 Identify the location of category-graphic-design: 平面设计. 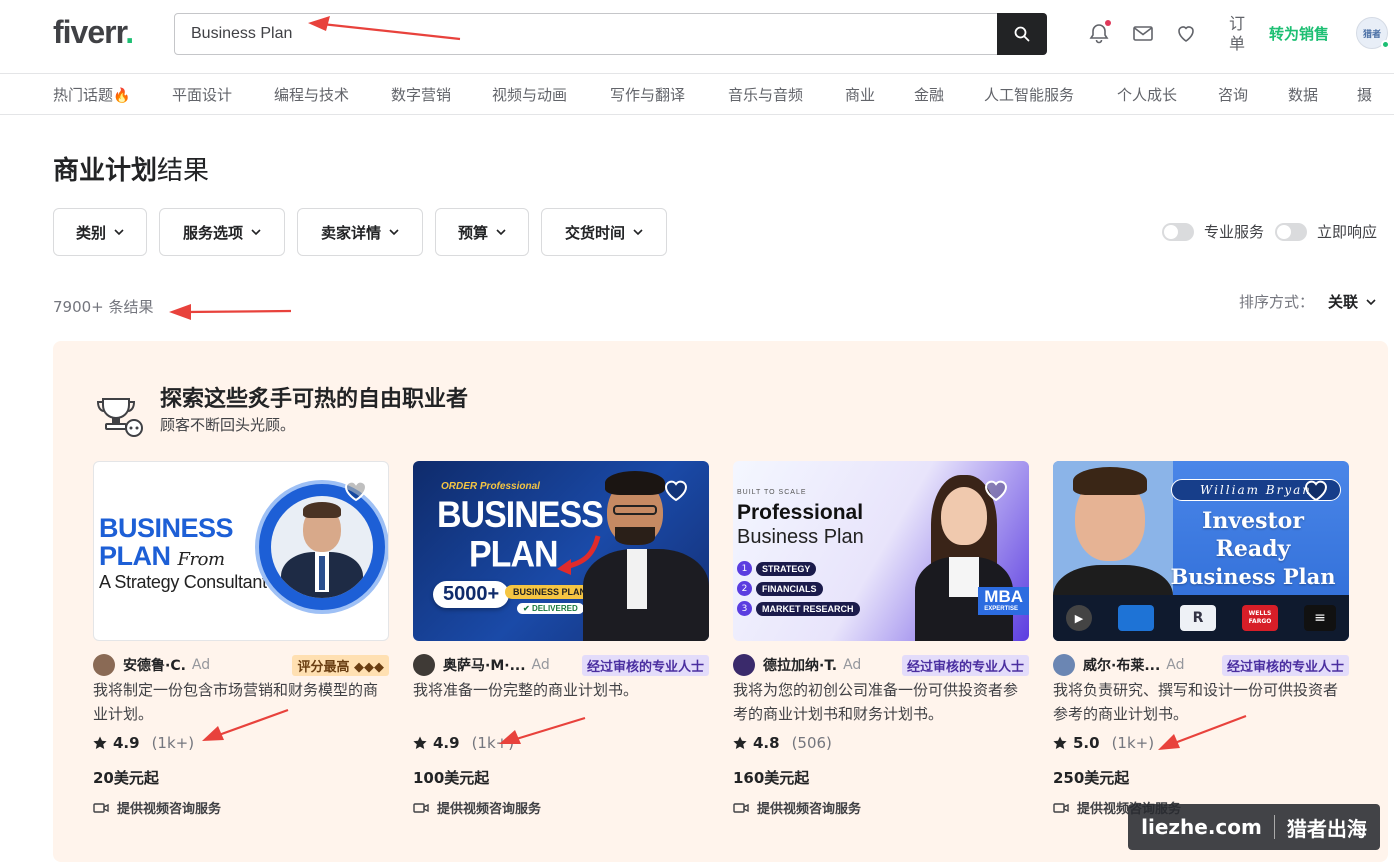
(202, 94).